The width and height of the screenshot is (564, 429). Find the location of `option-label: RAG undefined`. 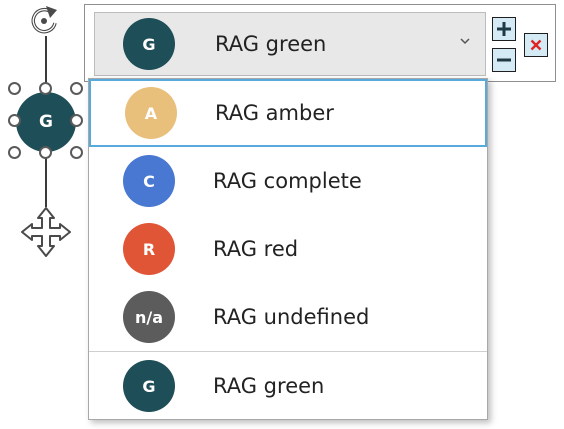

option-label: RAG undefined is located at coordinates (291, 317).